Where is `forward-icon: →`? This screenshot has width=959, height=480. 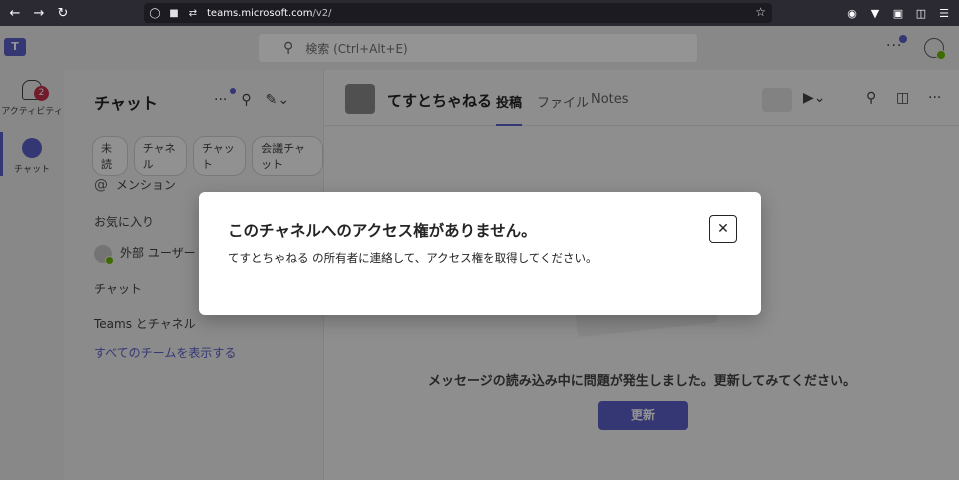 forward-icon: → is located at coordinates (39, 13).